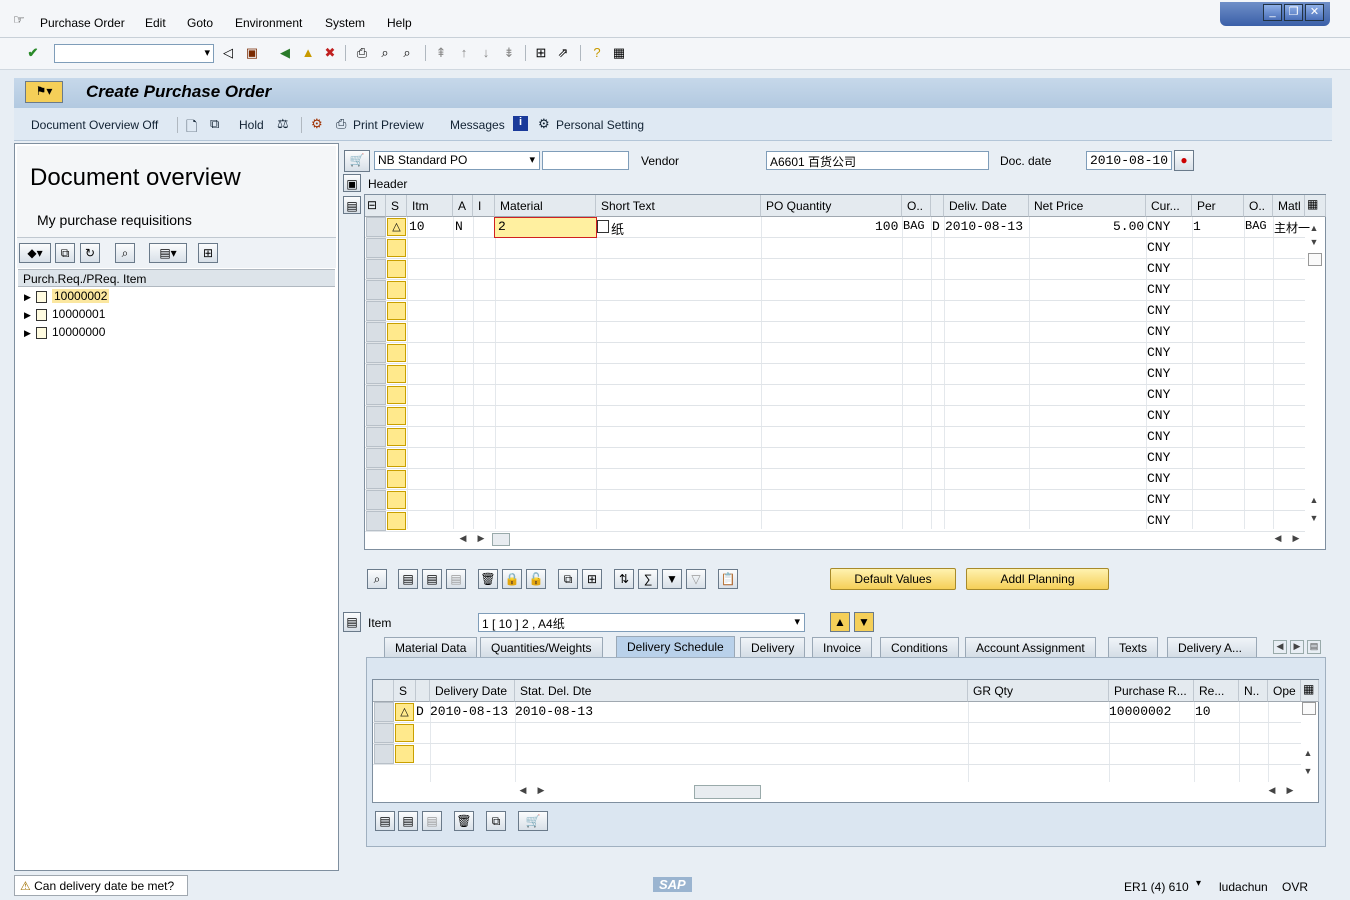  I want to click on col-per: Per, so click(1218, 206).